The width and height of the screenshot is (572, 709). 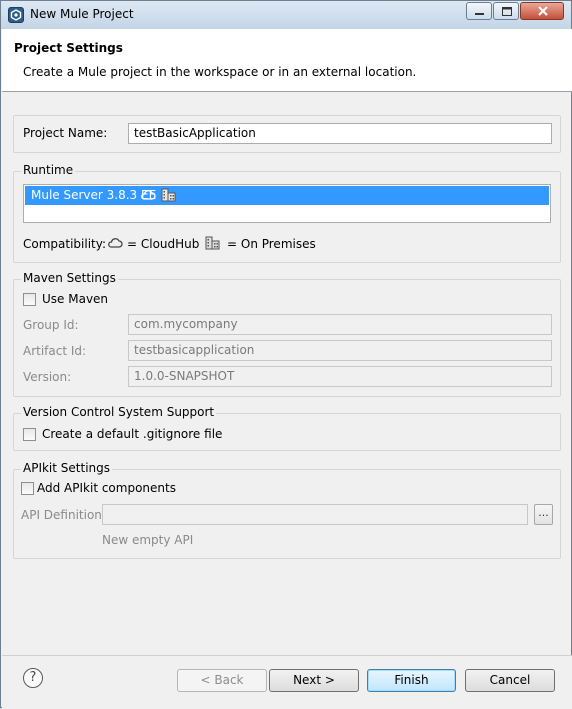 I want to click on page-title: Project Settings, so click(x=68, y=48).